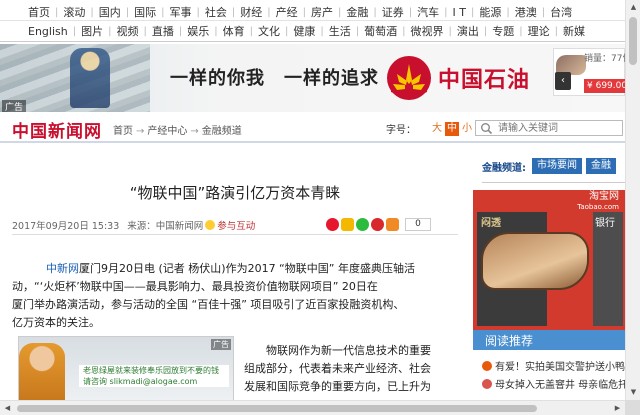  Describe the element at coordinates (418, 224) in the screenshot. I see `share-count: 0` at that location.